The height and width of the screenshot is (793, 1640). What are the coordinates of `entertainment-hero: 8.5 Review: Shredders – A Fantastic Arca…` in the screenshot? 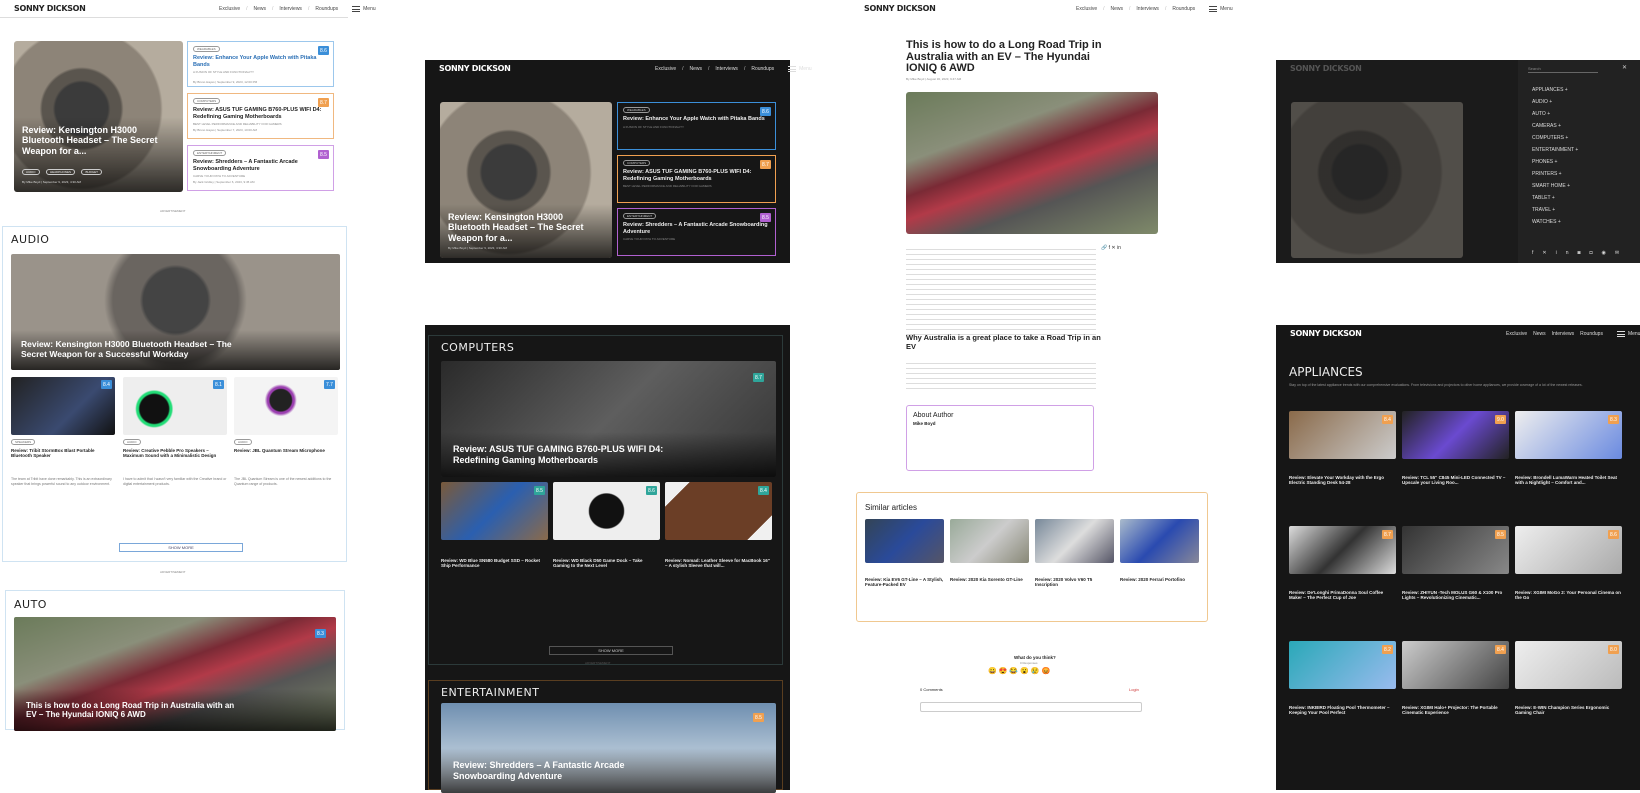 It's located at (608, 748).